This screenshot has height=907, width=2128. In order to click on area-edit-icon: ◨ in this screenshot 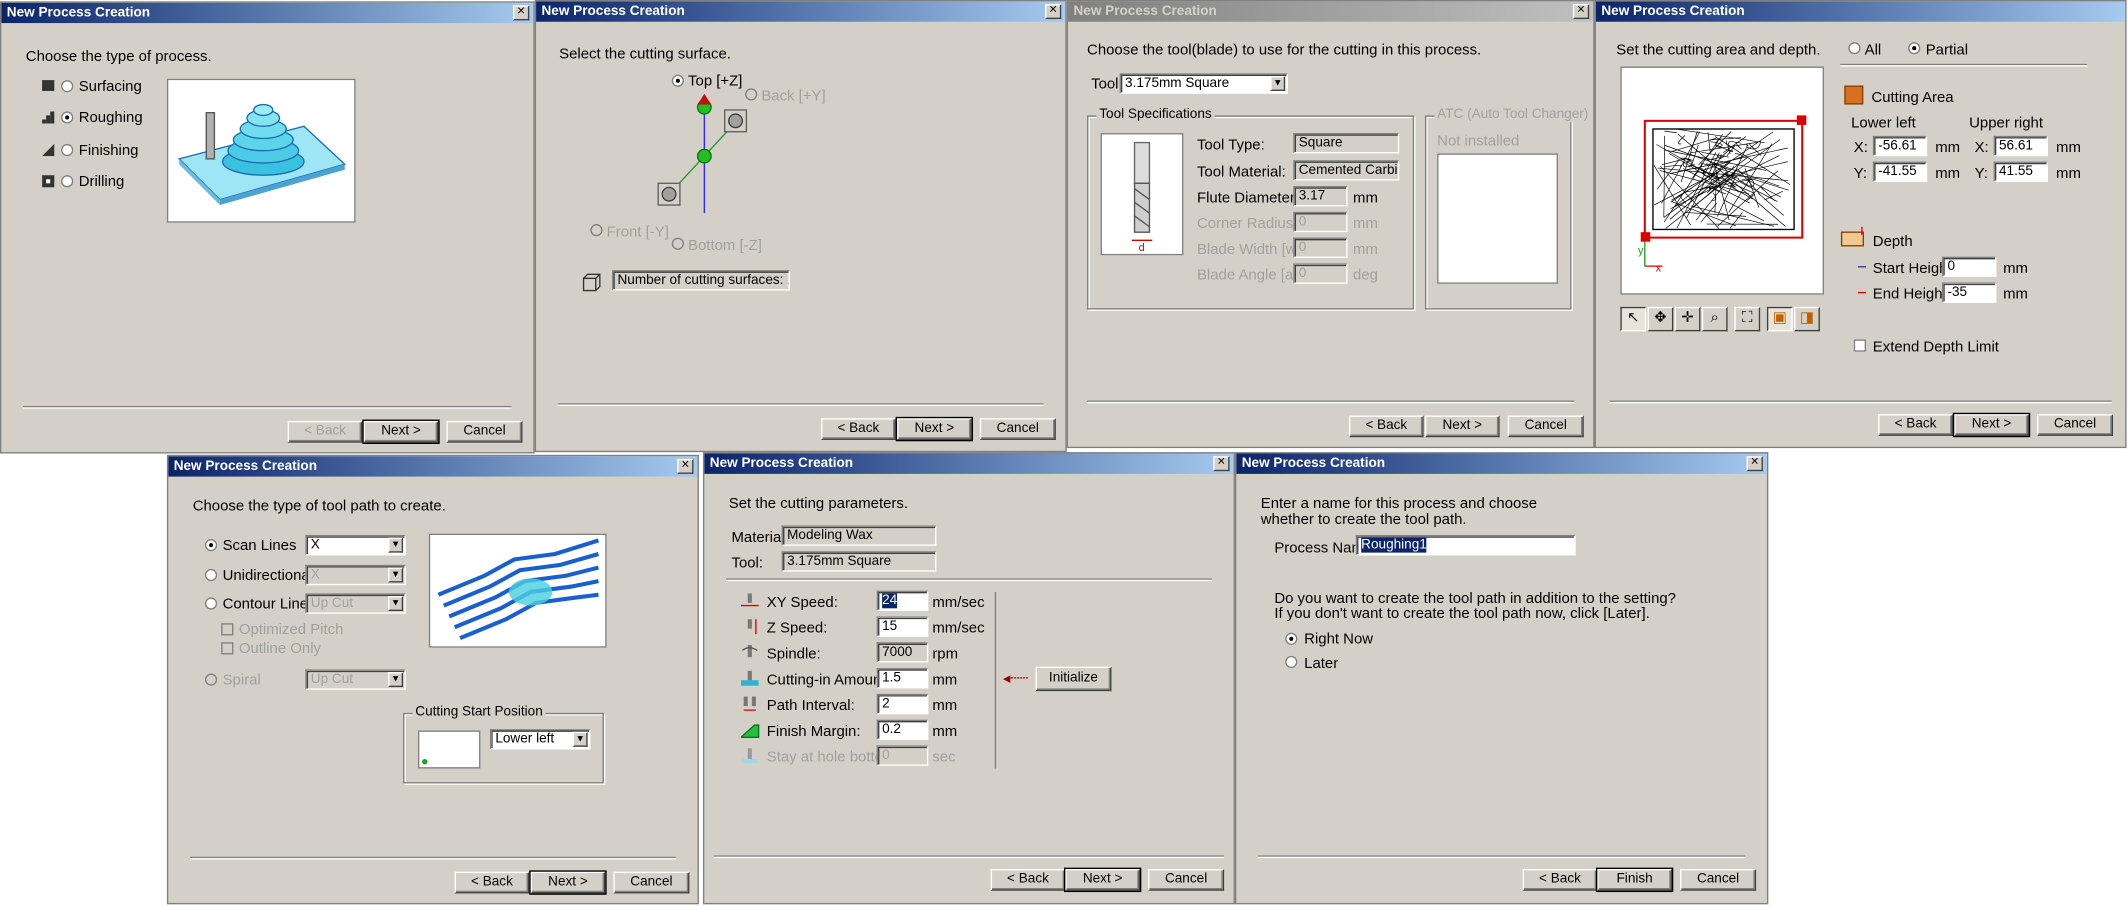, I will do `click(1807, 319)`.